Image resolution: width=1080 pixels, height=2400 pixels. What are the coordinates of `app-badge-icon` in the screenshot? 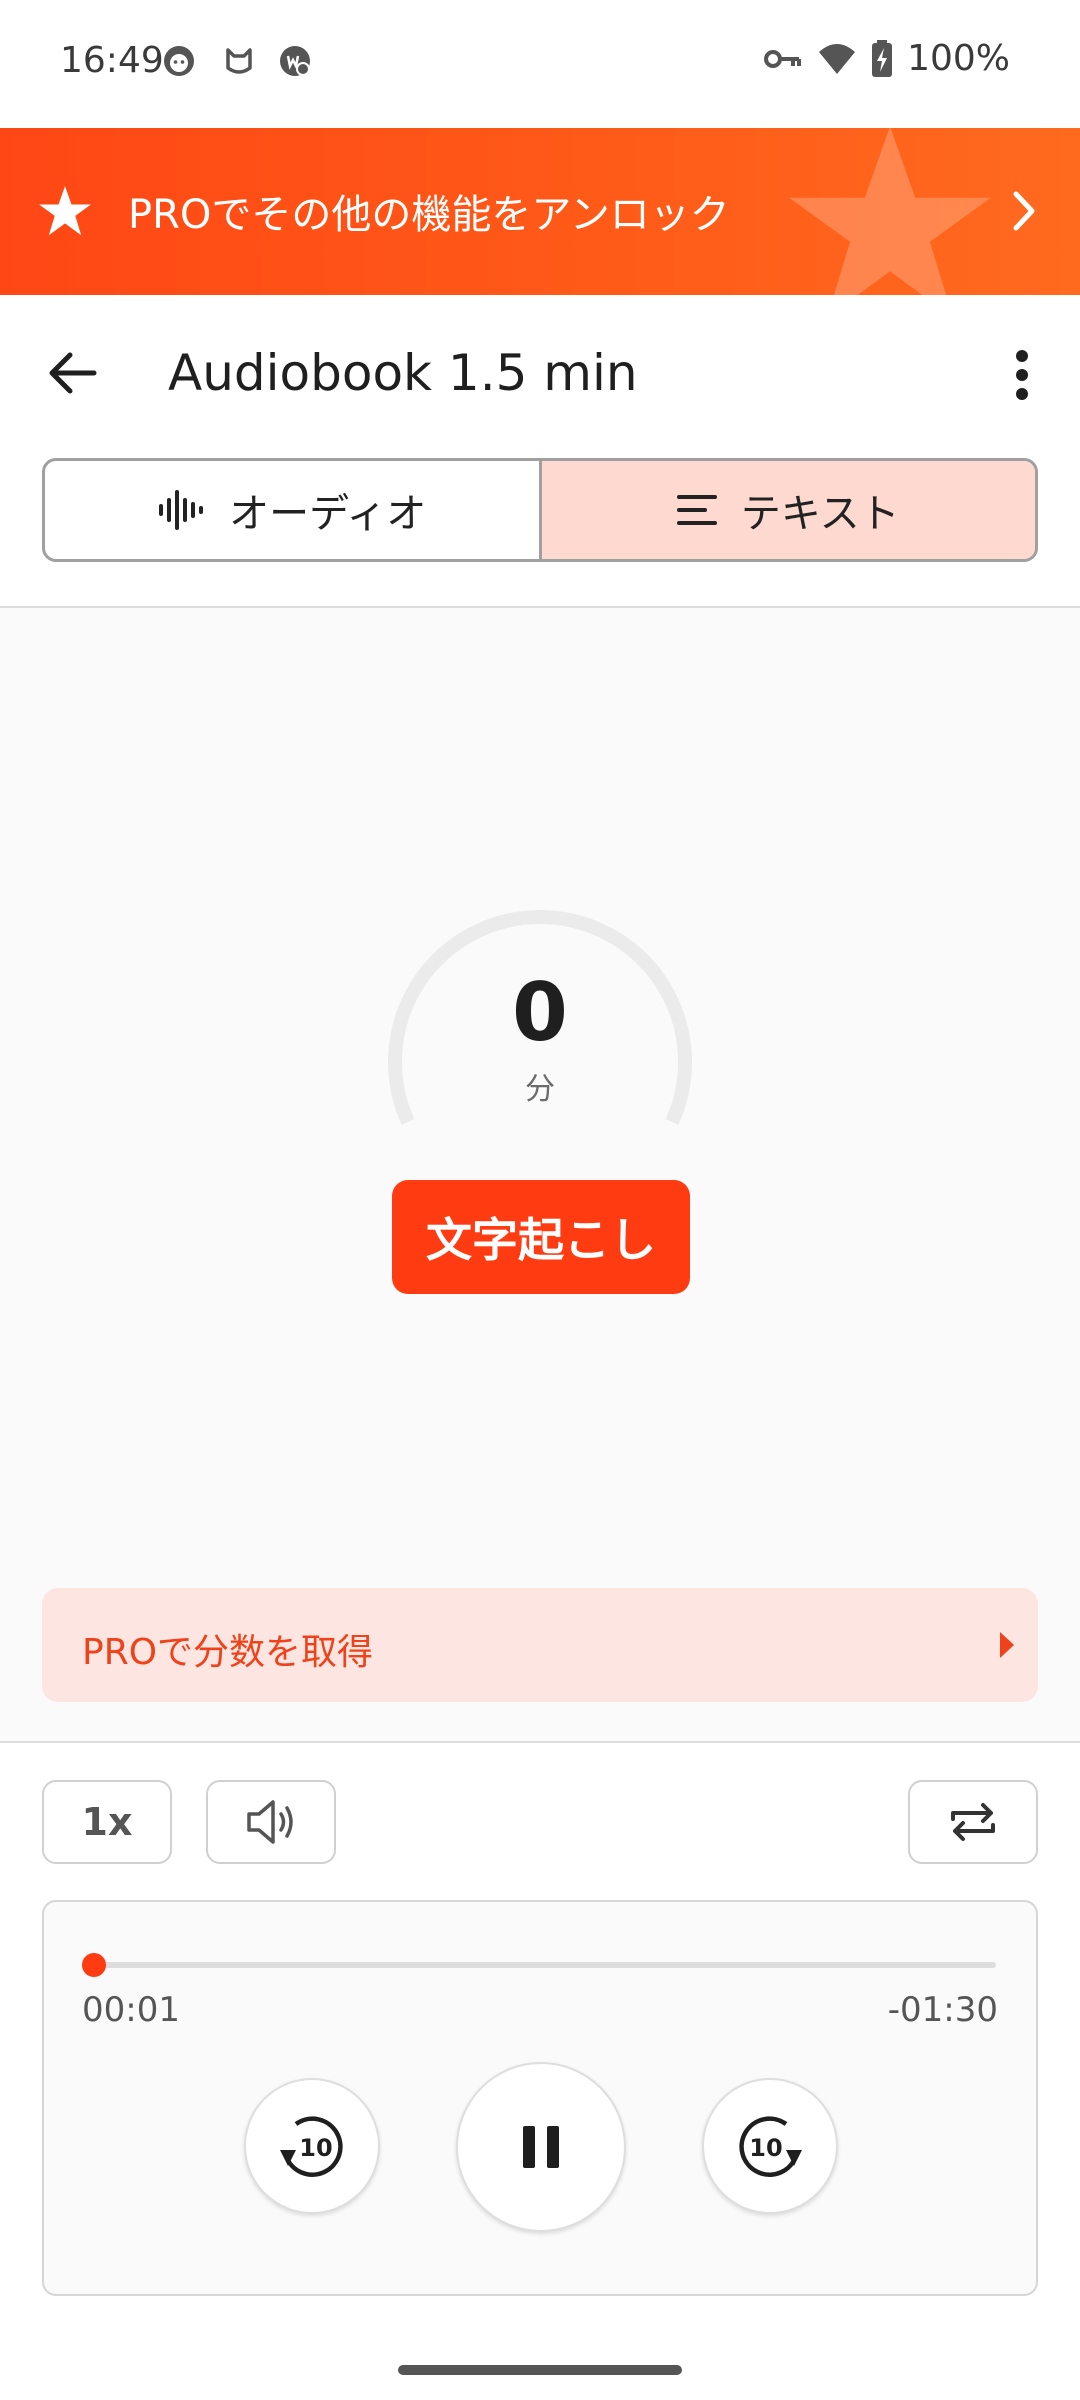 It's located at (295, 61).